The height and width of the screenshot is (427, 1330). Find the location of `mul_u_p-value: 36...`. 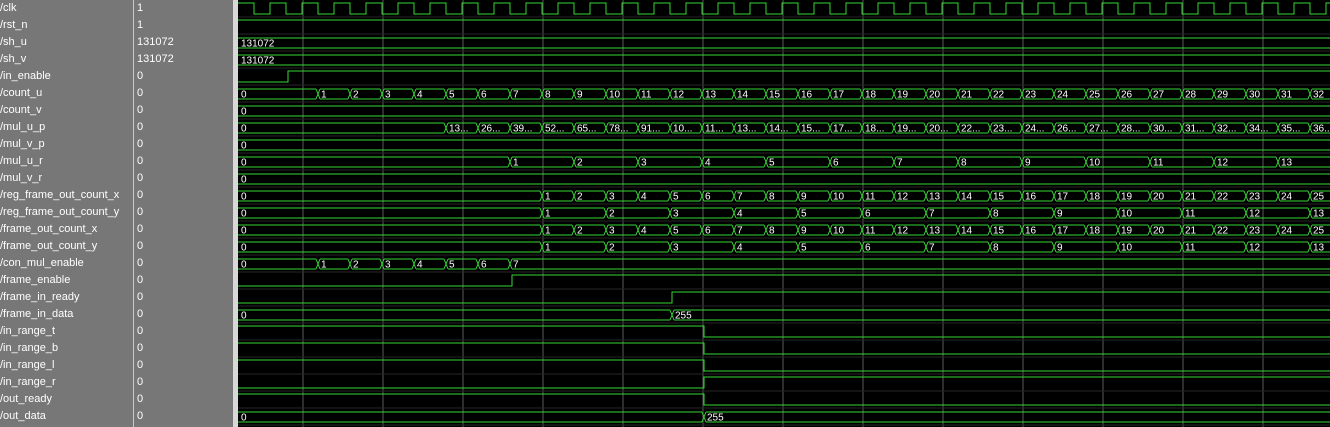

mul_u_p-value: 36... is located at coordinates (1321, 129).